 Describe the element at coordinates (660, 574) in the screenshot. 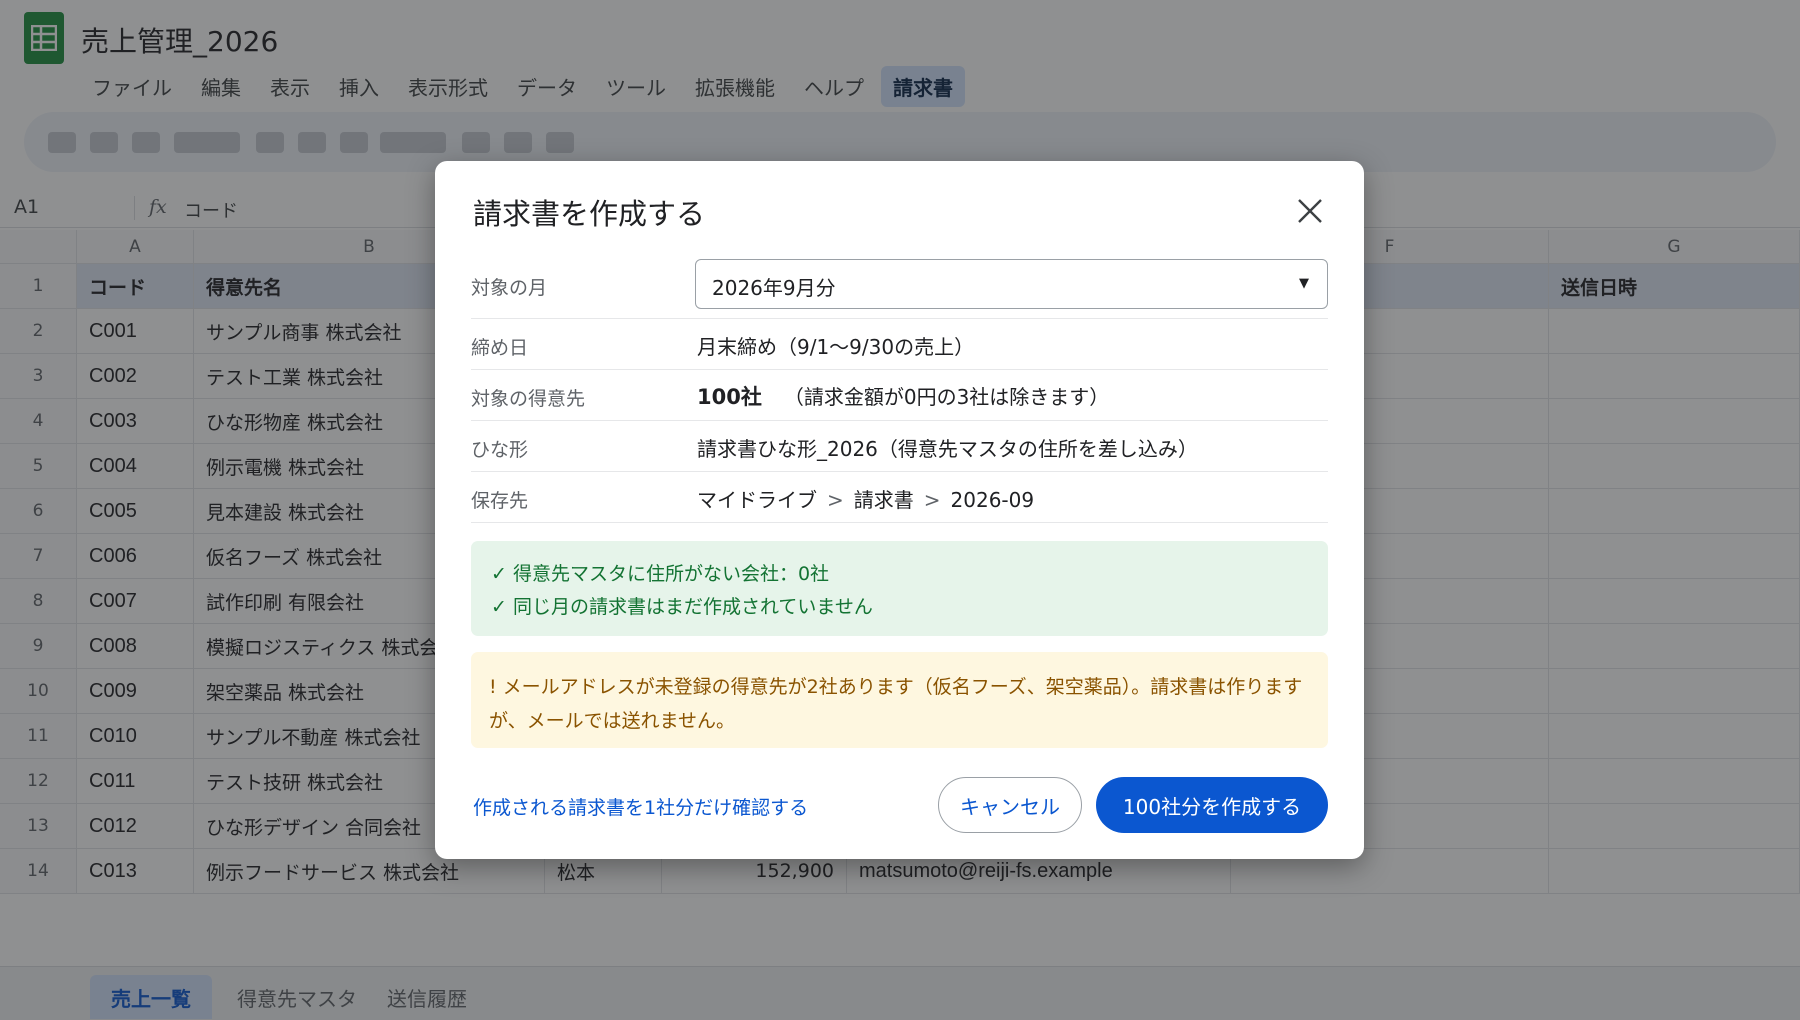

I see `check-address-ok: ✓ 得意先マスタに住所がない会社：0社` at that location.